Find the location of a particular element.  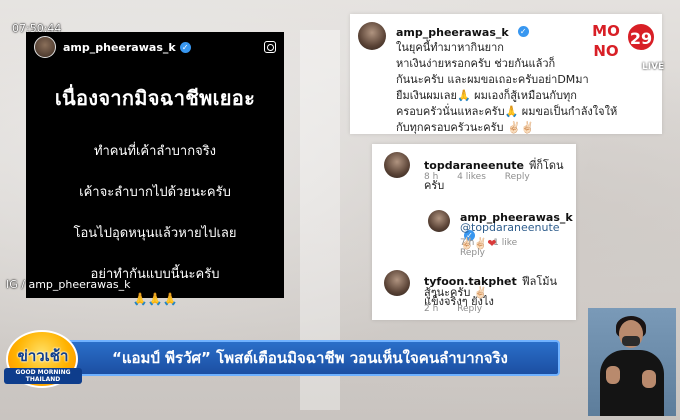

logo-mo: MO is located at coordinates (606, 31).